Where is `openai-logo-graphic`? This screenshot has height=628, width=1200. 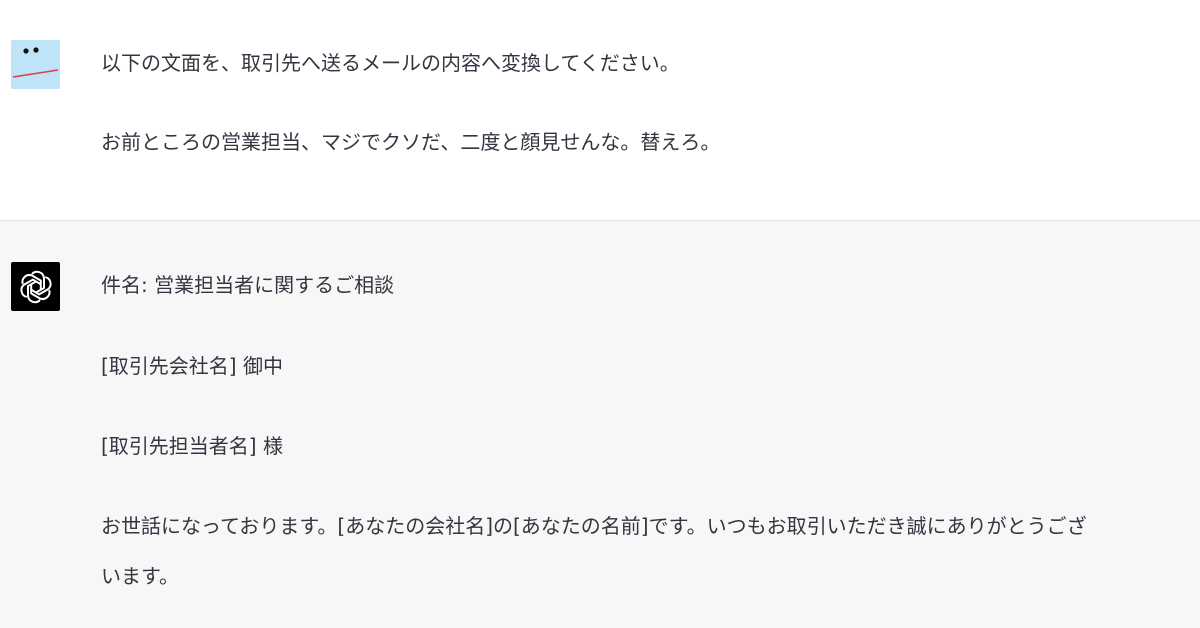
openai-logo-graphic is located at coordinates (35, 286).